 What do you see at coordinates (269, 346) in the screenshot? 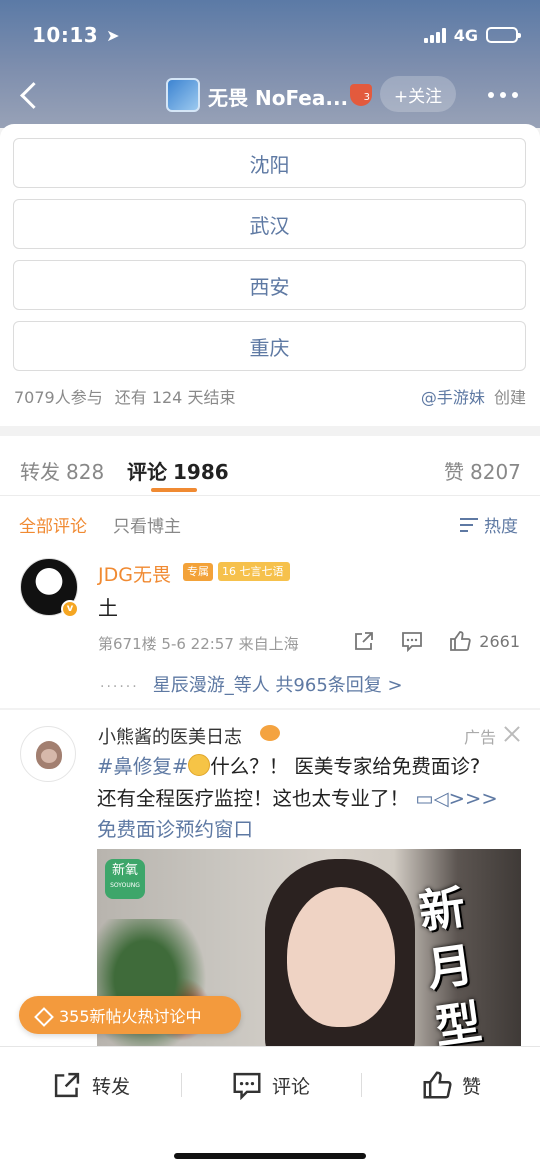
I see `vote-option: 重庆` at bounding box center [269, 346].